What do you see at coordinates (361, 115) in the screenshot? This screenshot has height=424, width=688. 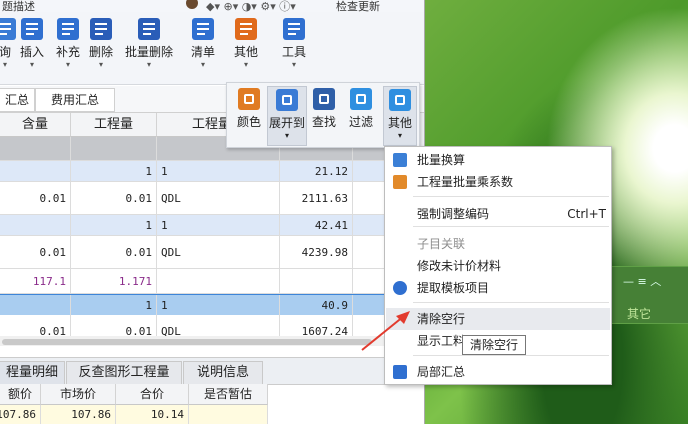 I see `floating-button-3: 过滤` at bounding box center [361, 115].